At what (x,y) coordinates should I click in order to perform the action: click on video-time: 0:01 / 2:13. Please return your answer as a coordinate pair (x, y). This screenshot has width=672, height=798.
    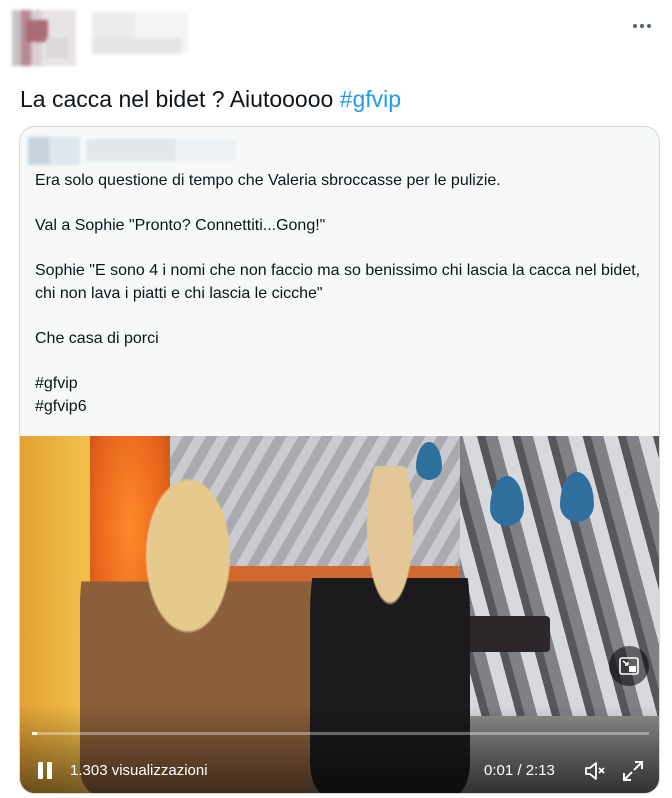
    Looking at the image, I should click on (519, 770).